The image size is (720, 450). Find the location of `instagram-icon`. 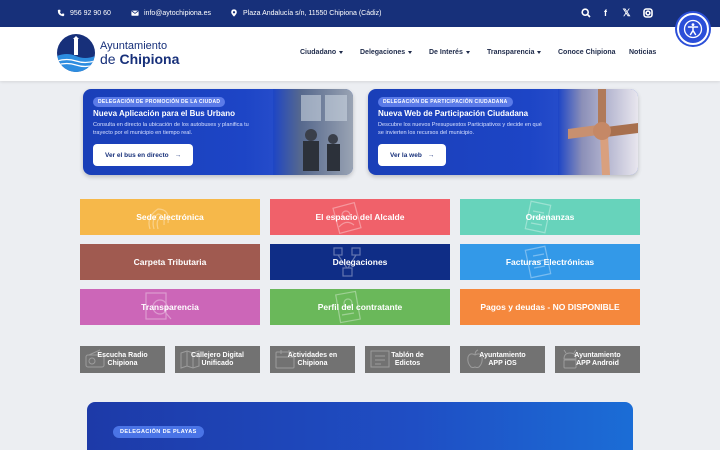

instagram-icon is located at coordinates (647, 13).